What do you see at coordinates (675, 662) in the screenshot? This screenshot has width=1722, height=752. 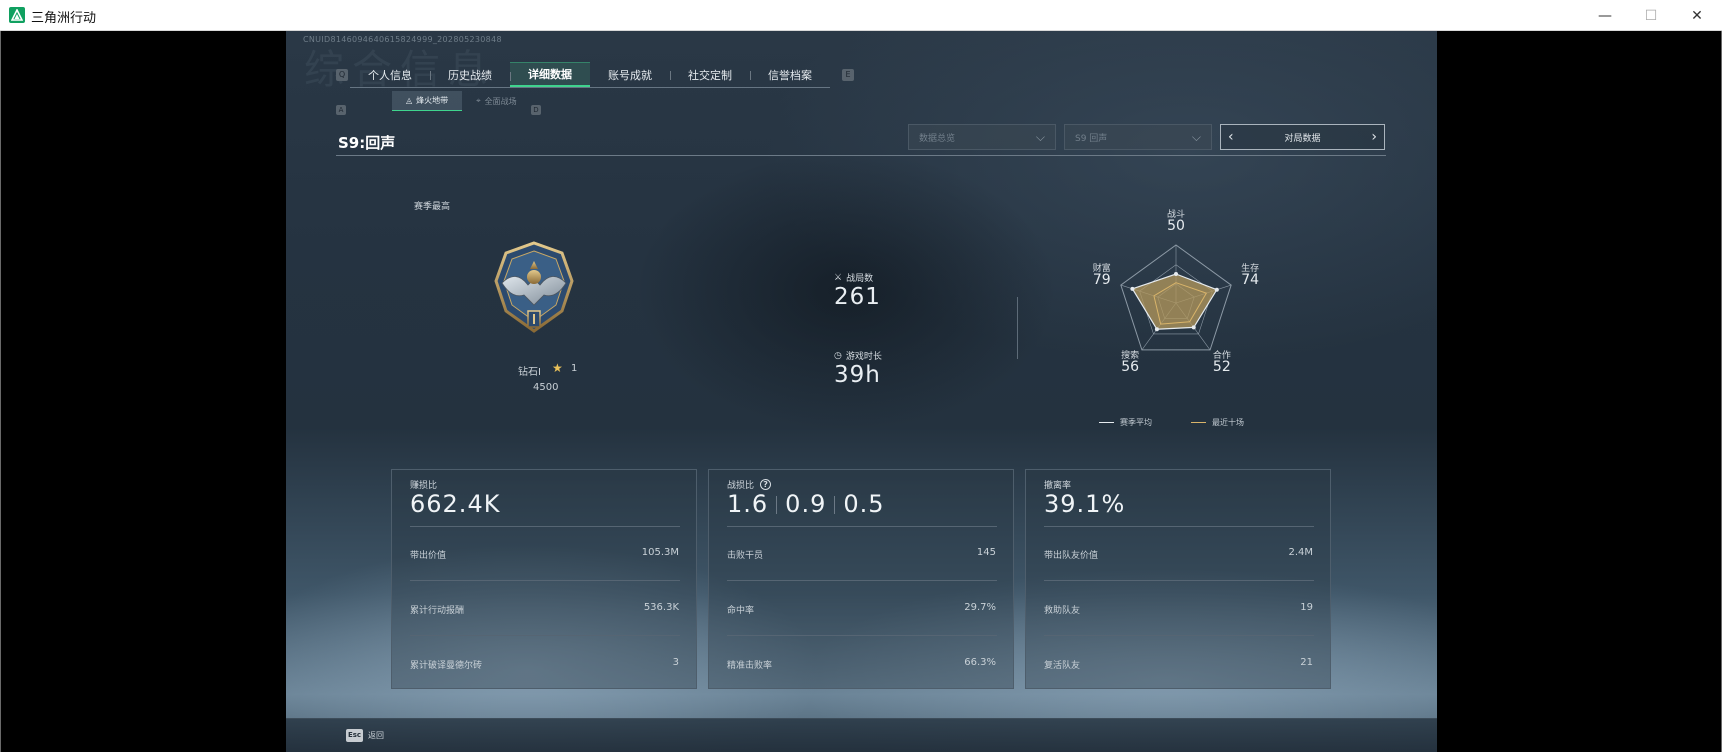 I see `row-value: 3` at bounding box center [675, 662].